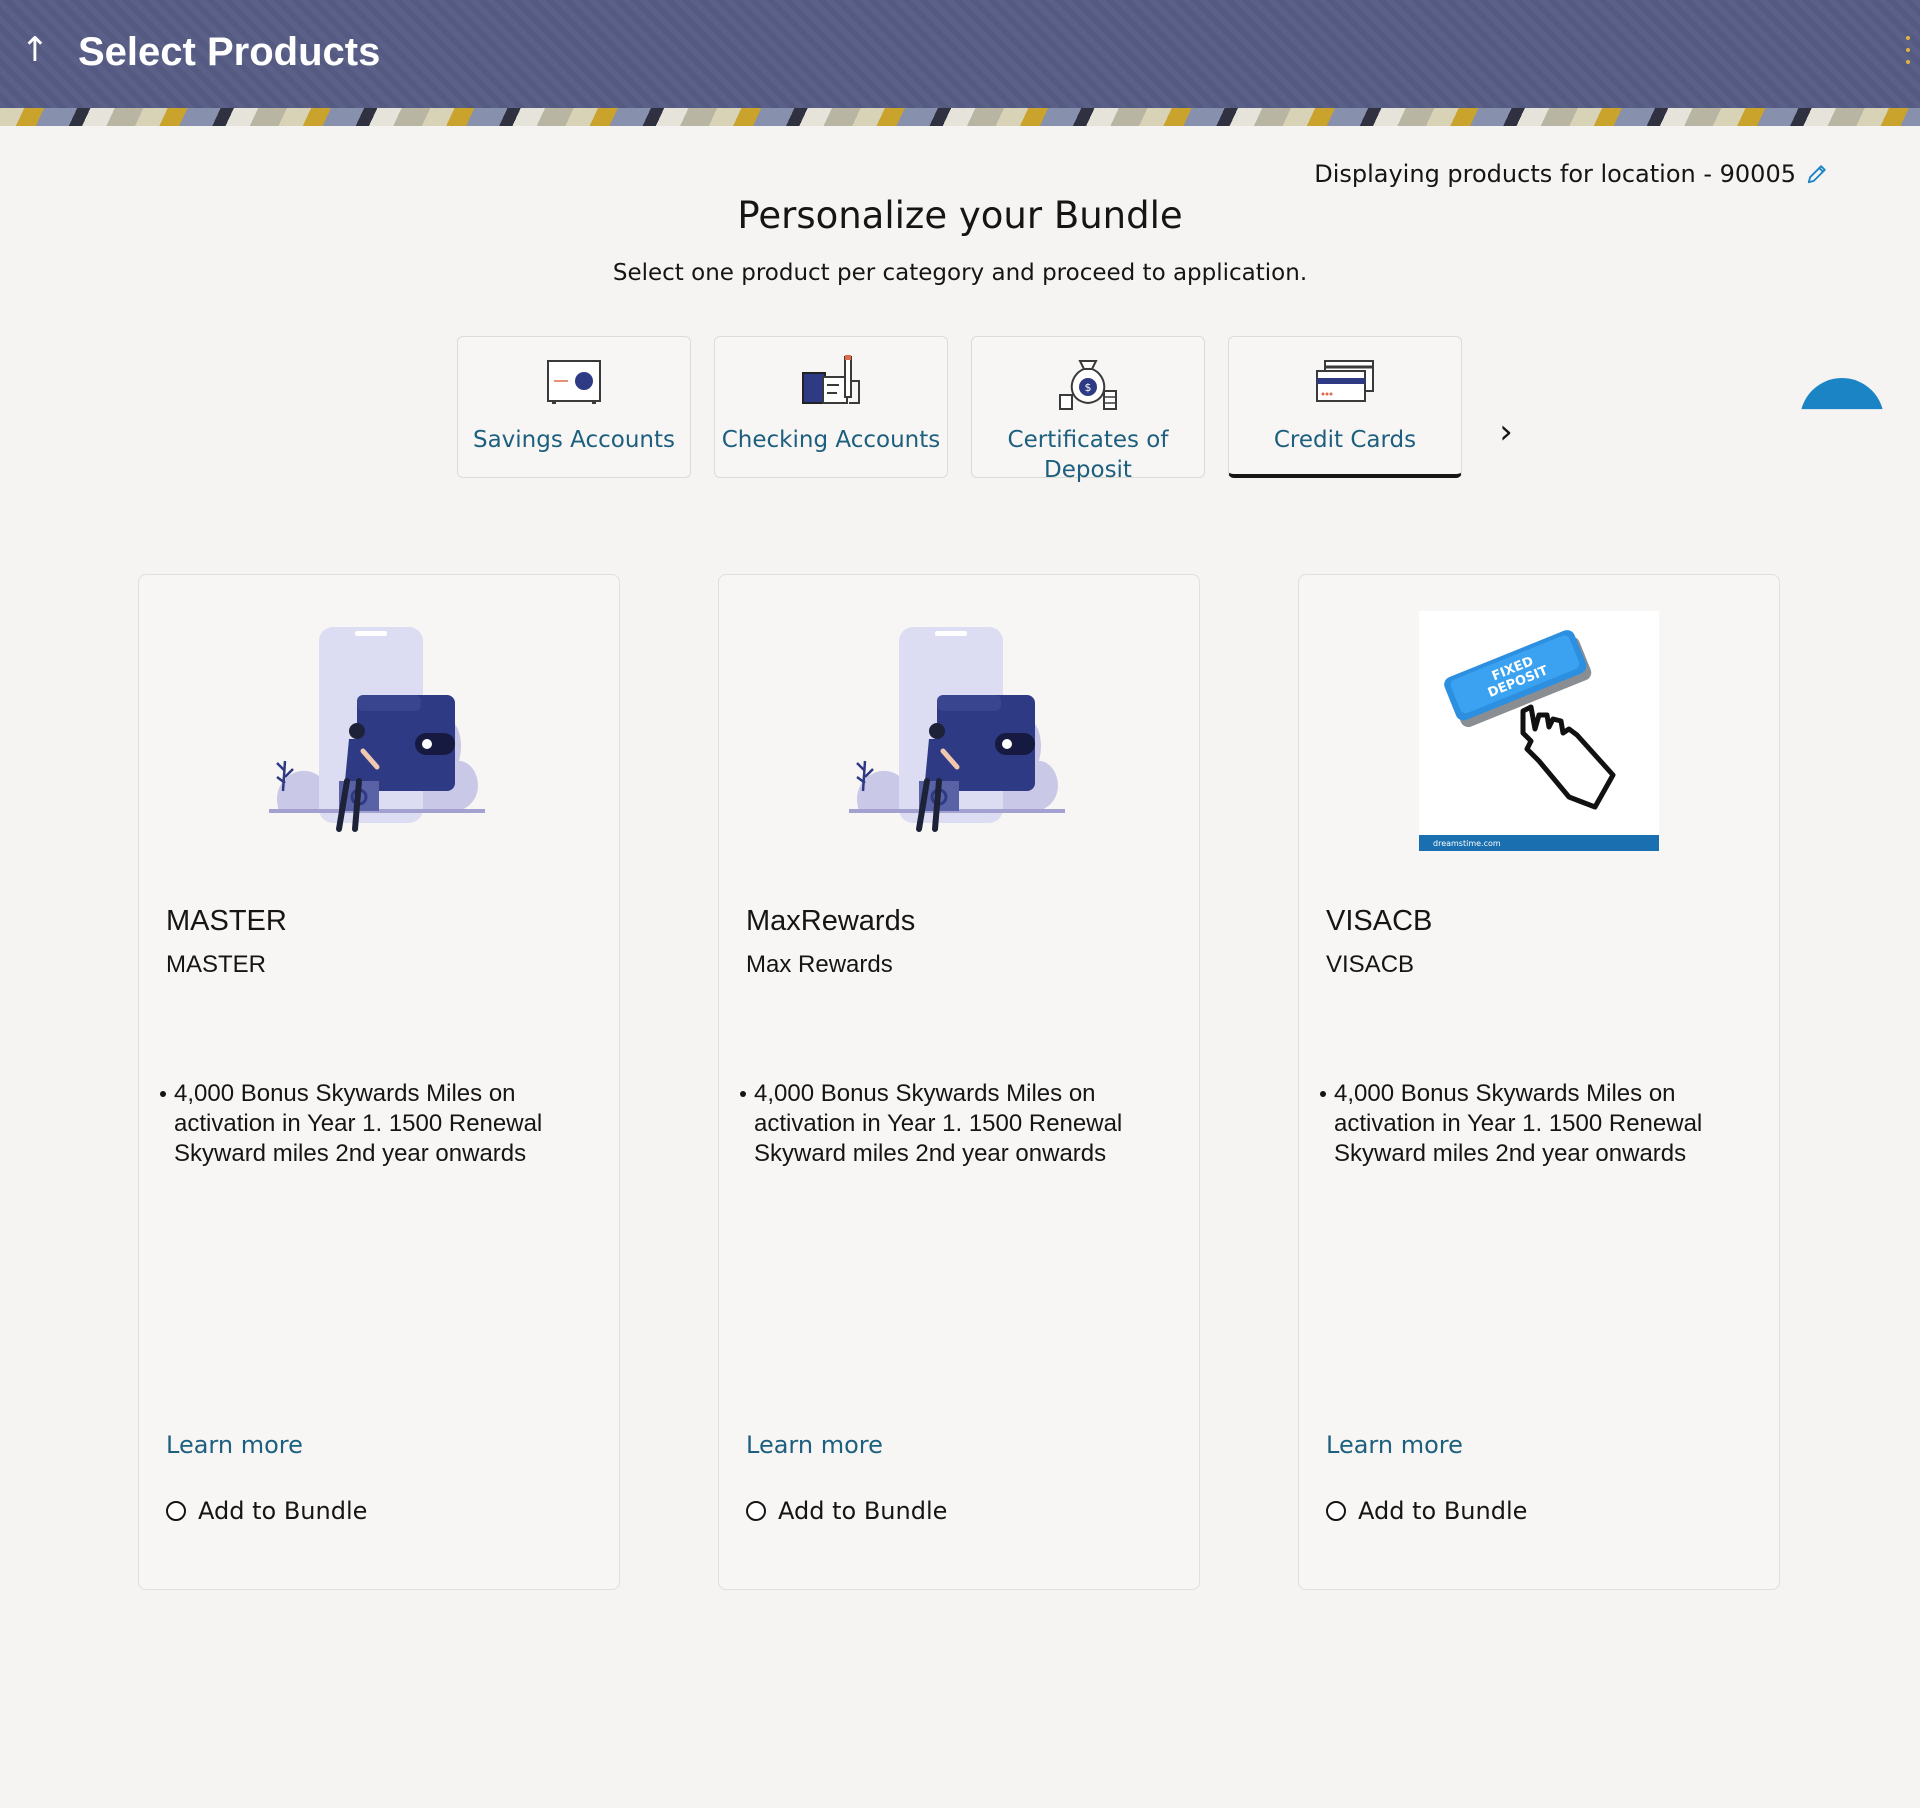  Describe the element at coordinates (1088, 455) in the screenshot. I see `tab-label: Certificates of Deposit` at that location.